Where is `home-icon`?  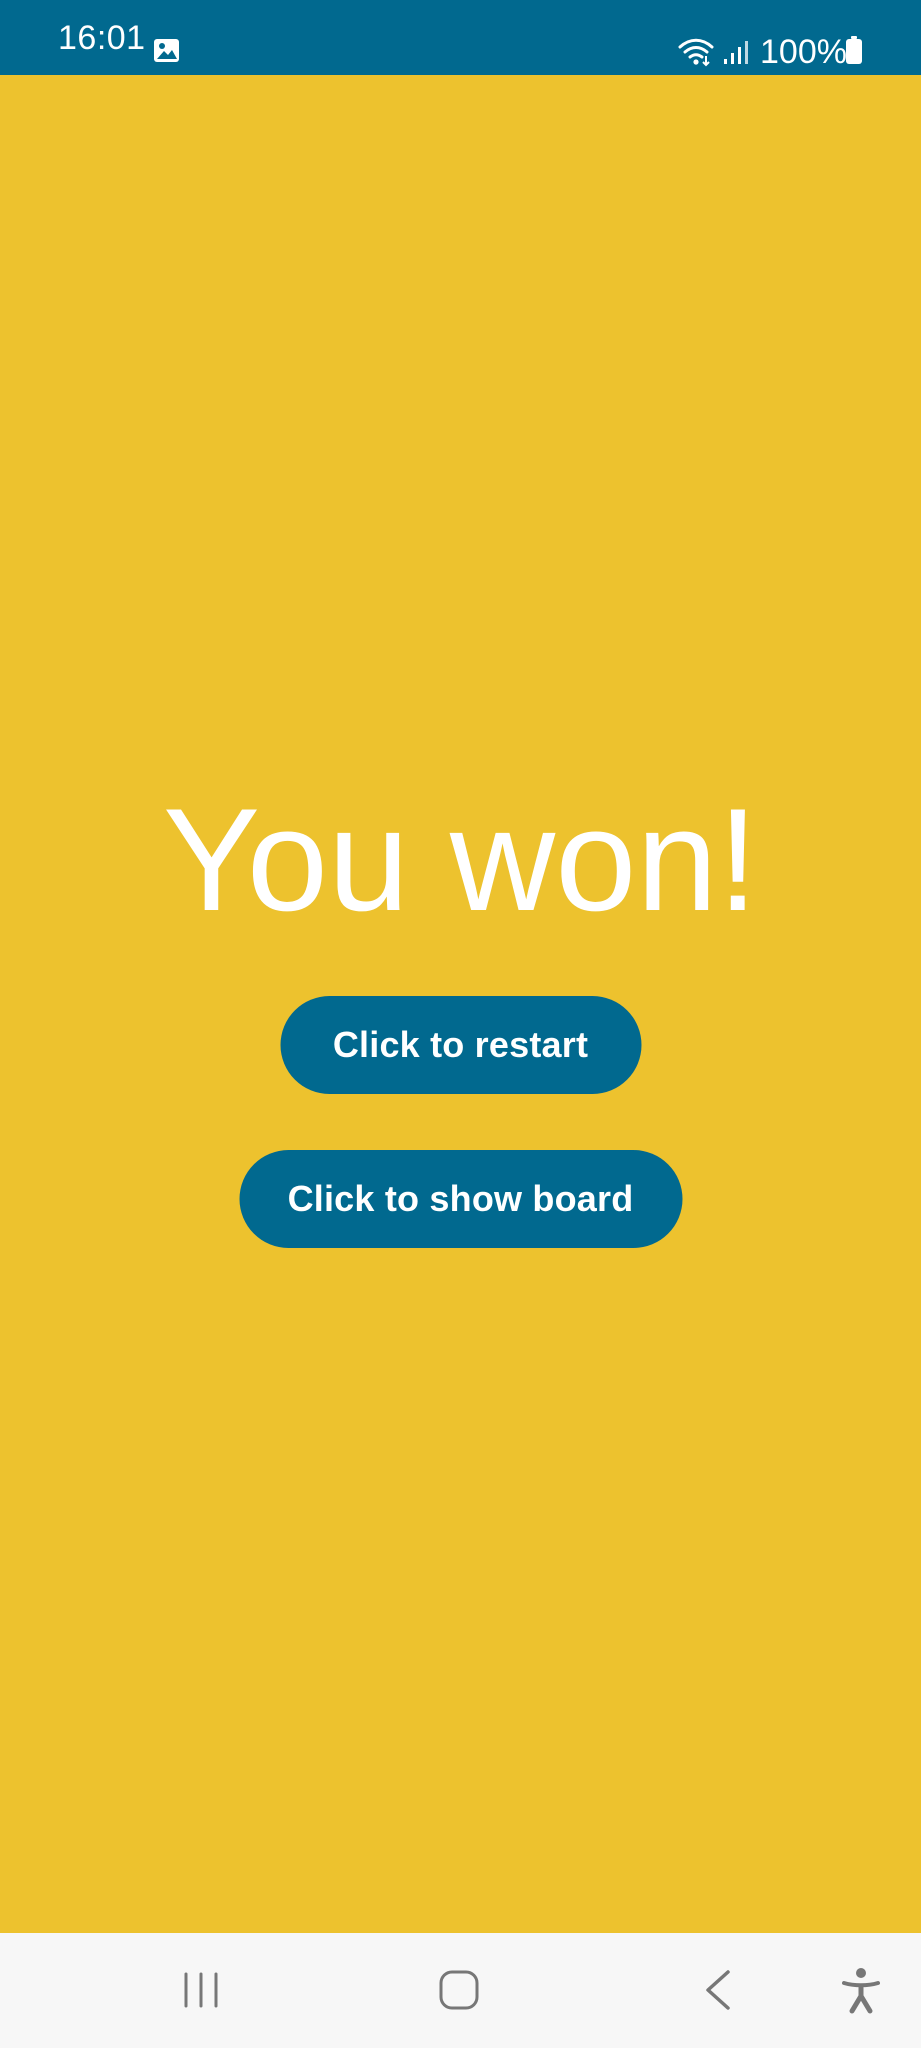 home-icon is located at coordinates (459, 1990).